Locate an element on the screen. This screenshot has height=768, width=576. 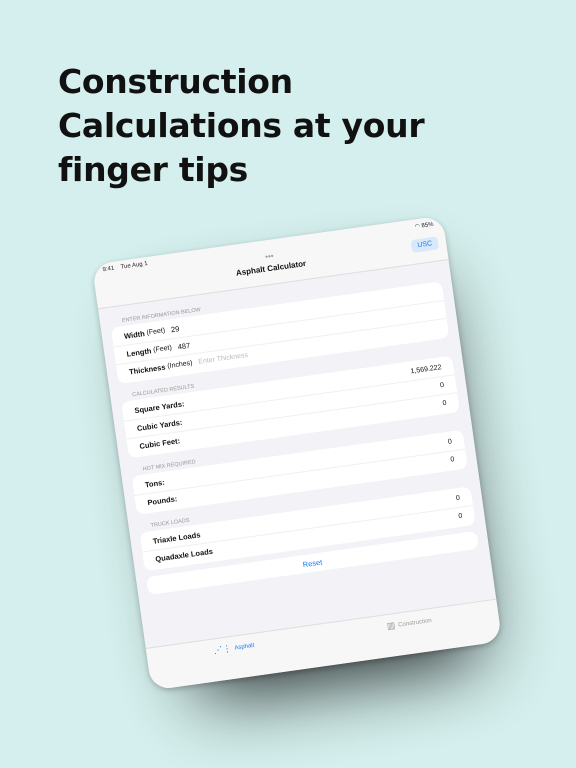
thickness-label: Thickness is located at coordinates (147, 369).